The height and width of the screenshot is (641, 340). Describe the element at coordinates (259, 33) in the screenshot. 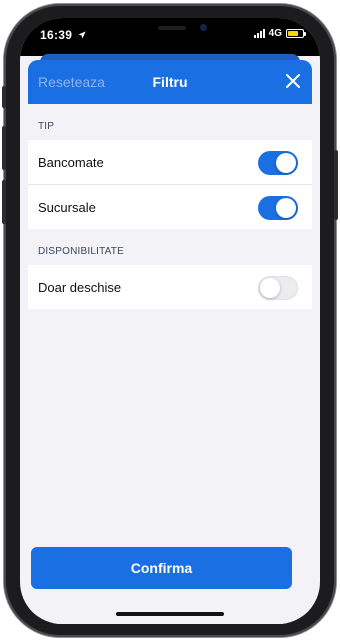

I see `signal-bars-icon` at that location.